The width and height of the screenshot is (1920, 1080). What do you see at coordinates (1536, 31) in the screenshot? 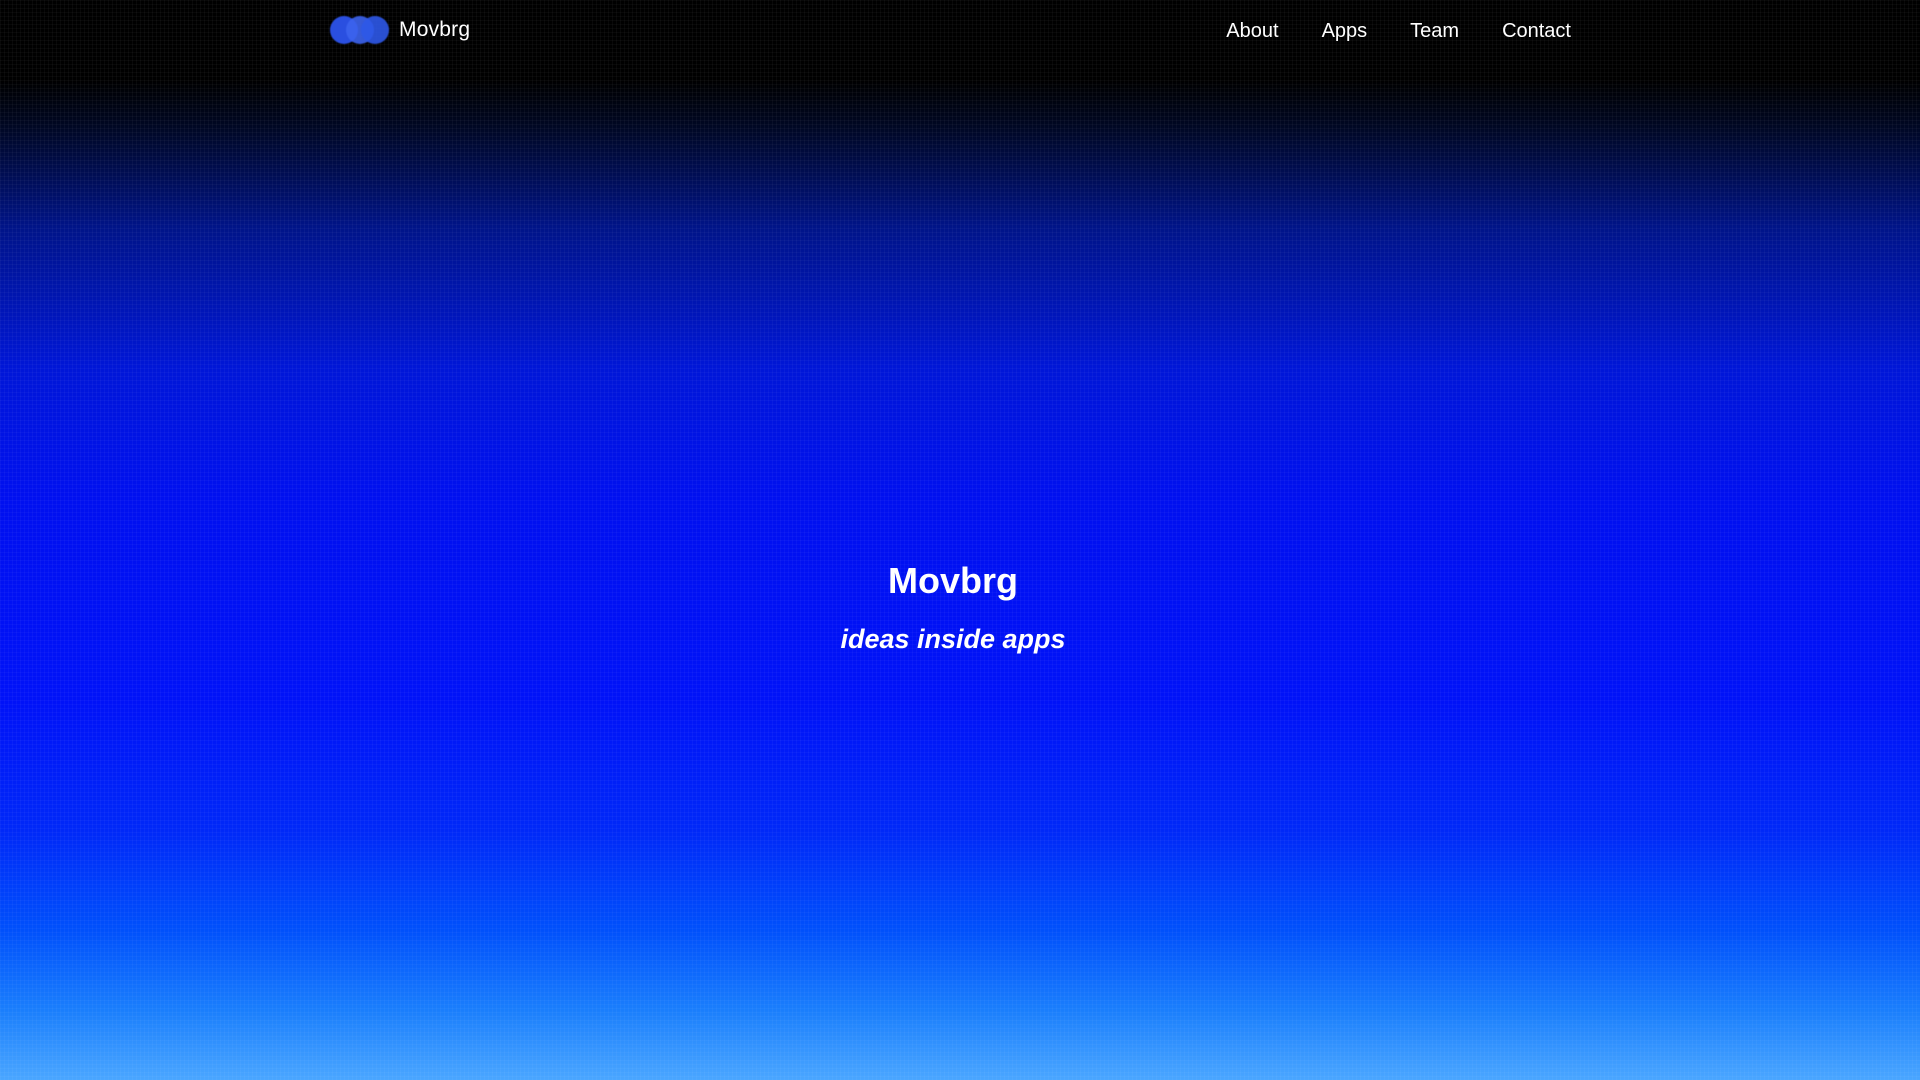
I see `nav-link-contact: Contact` at bounding box center [1536, 31].